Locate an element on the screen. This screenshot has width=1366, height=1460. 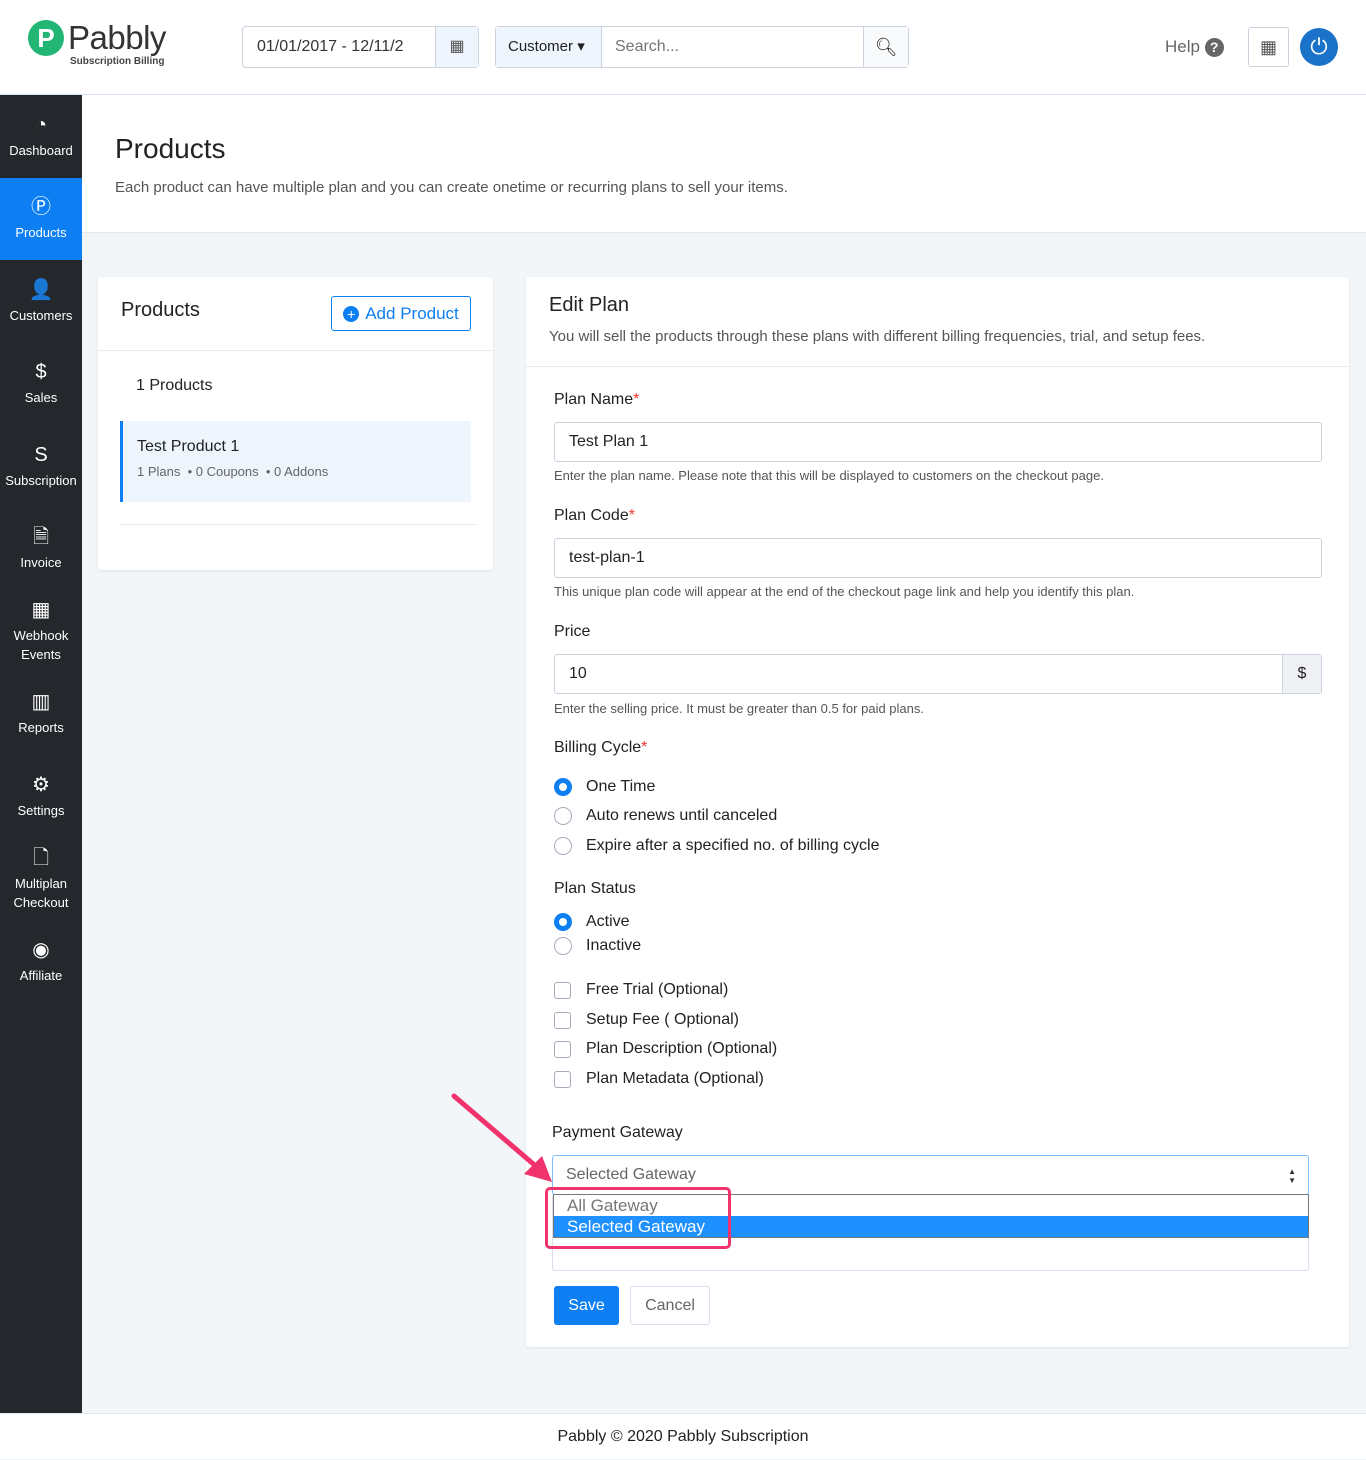
sidebar-item-label: Invoice is located at coordinates (41, 563).